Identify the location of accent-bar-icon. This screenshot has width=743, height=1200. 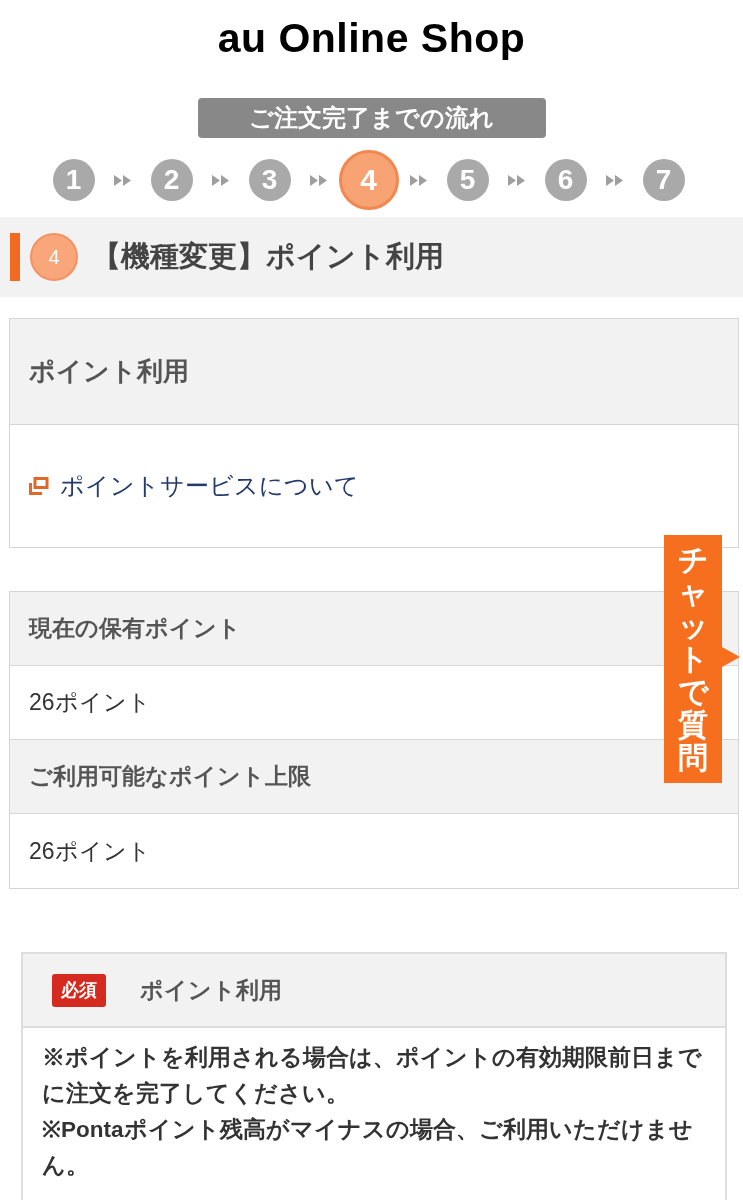
(15, 257).